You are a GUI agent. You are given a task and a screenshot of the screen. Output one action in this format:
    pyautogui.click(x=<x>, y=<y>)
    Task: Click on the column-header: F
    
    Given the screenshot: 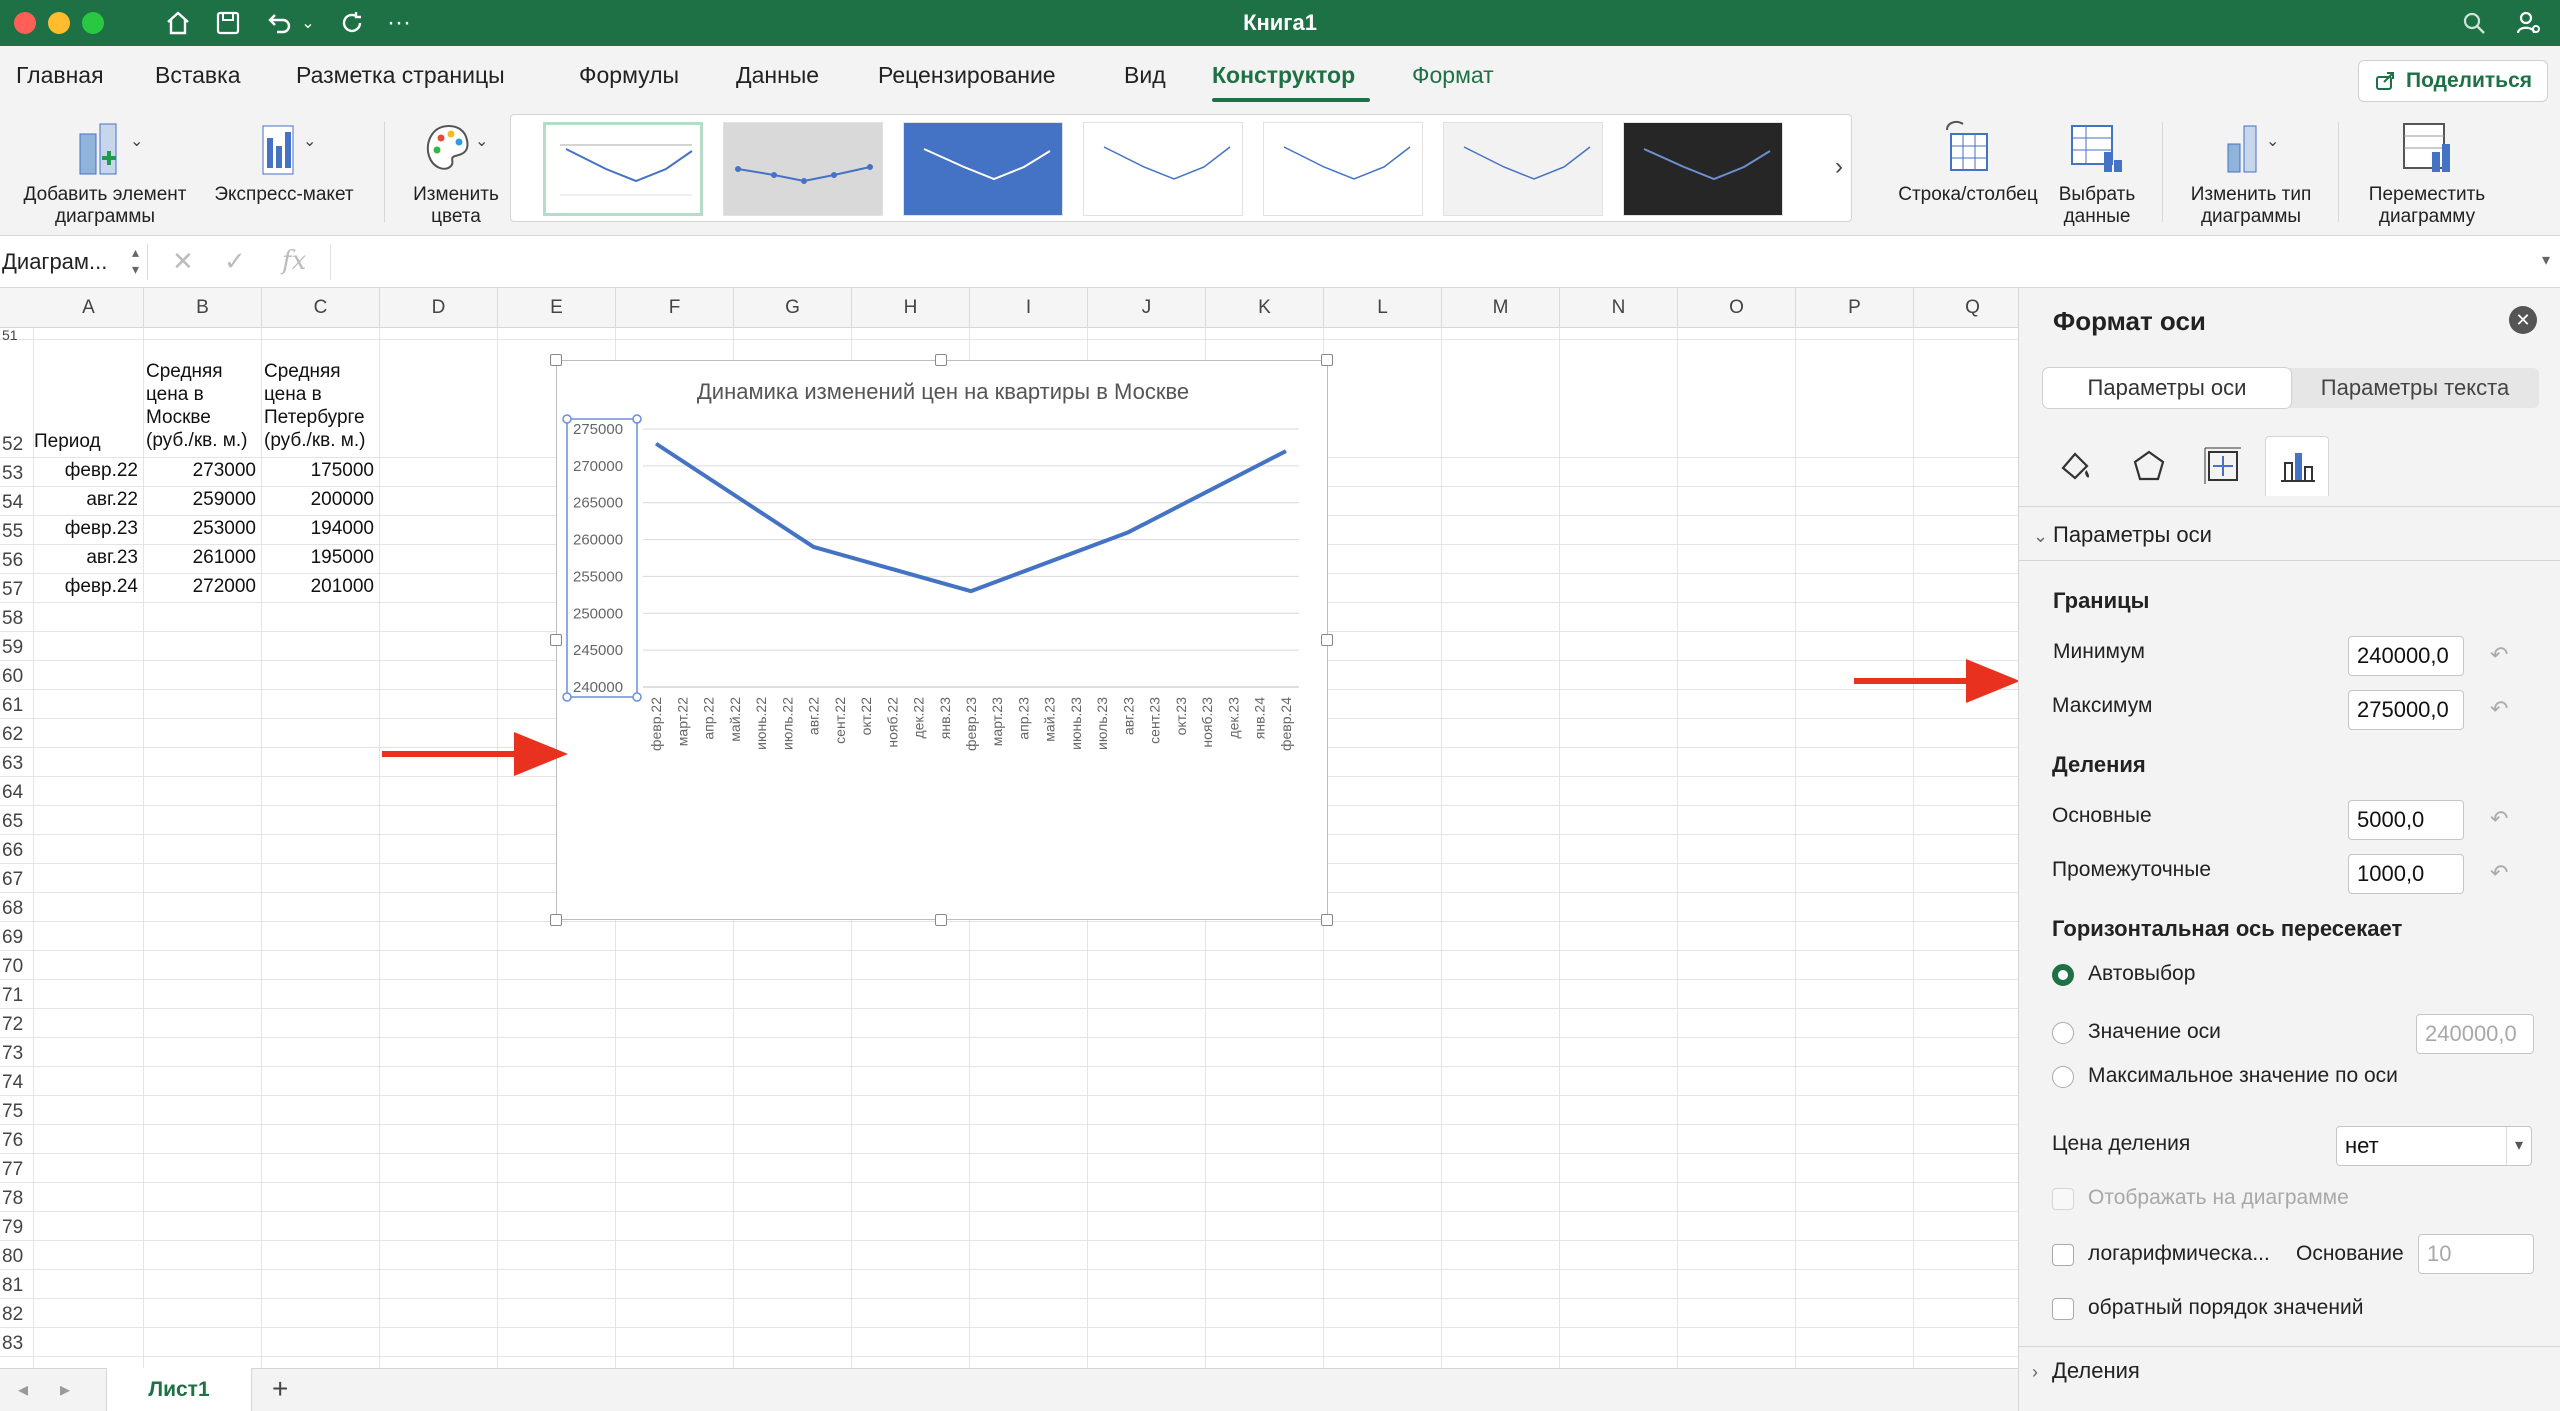 What is the action you would take?
    pyautogui.click(x=675, y=308)
    